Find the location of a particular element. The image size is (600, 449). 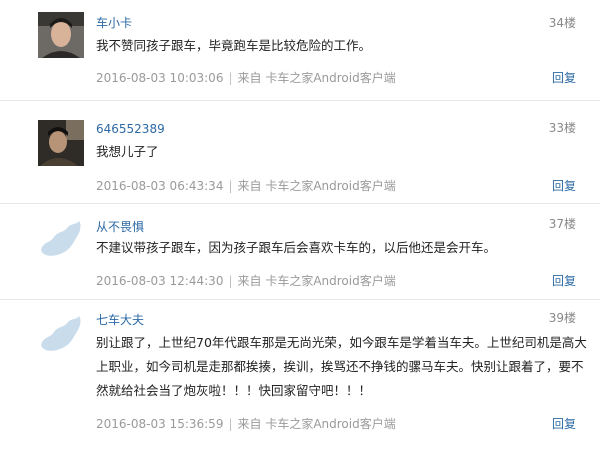

timestamp: 2016-08-03 15:36:59 is located at coordinates (160, 424).